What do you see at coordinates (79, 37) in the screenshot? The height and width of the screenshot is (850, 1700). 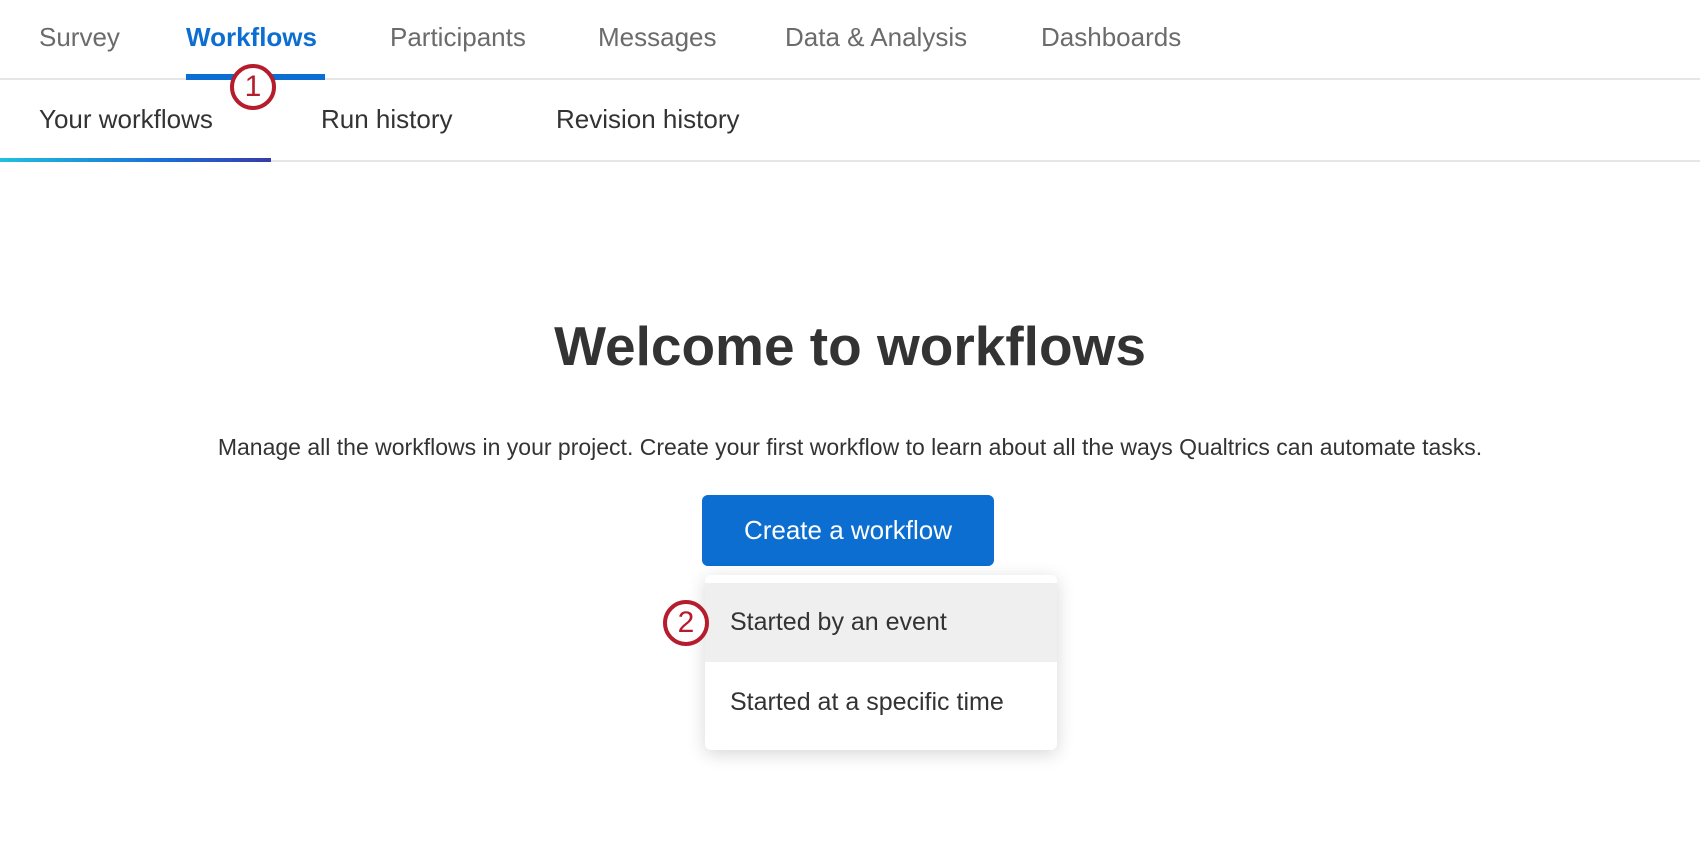 I see `tab-survey: Survey` at bounding box center [79, 37].